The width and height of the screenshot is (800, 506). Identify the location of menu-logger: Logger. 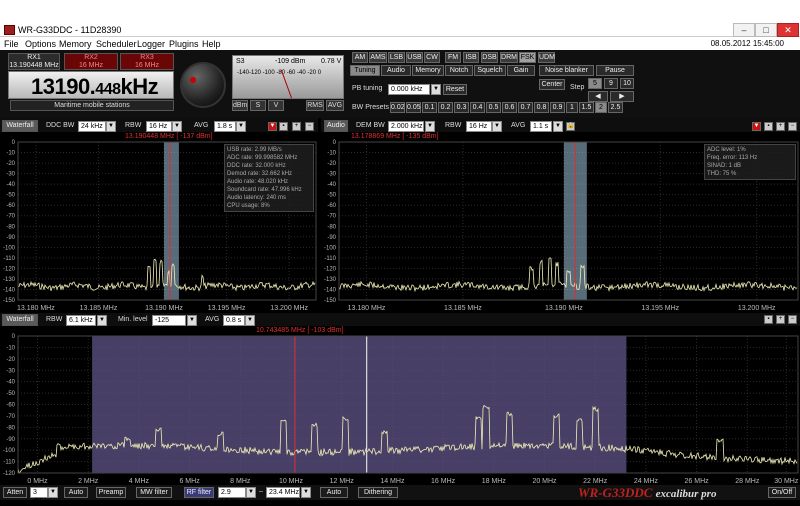
(151, 44).